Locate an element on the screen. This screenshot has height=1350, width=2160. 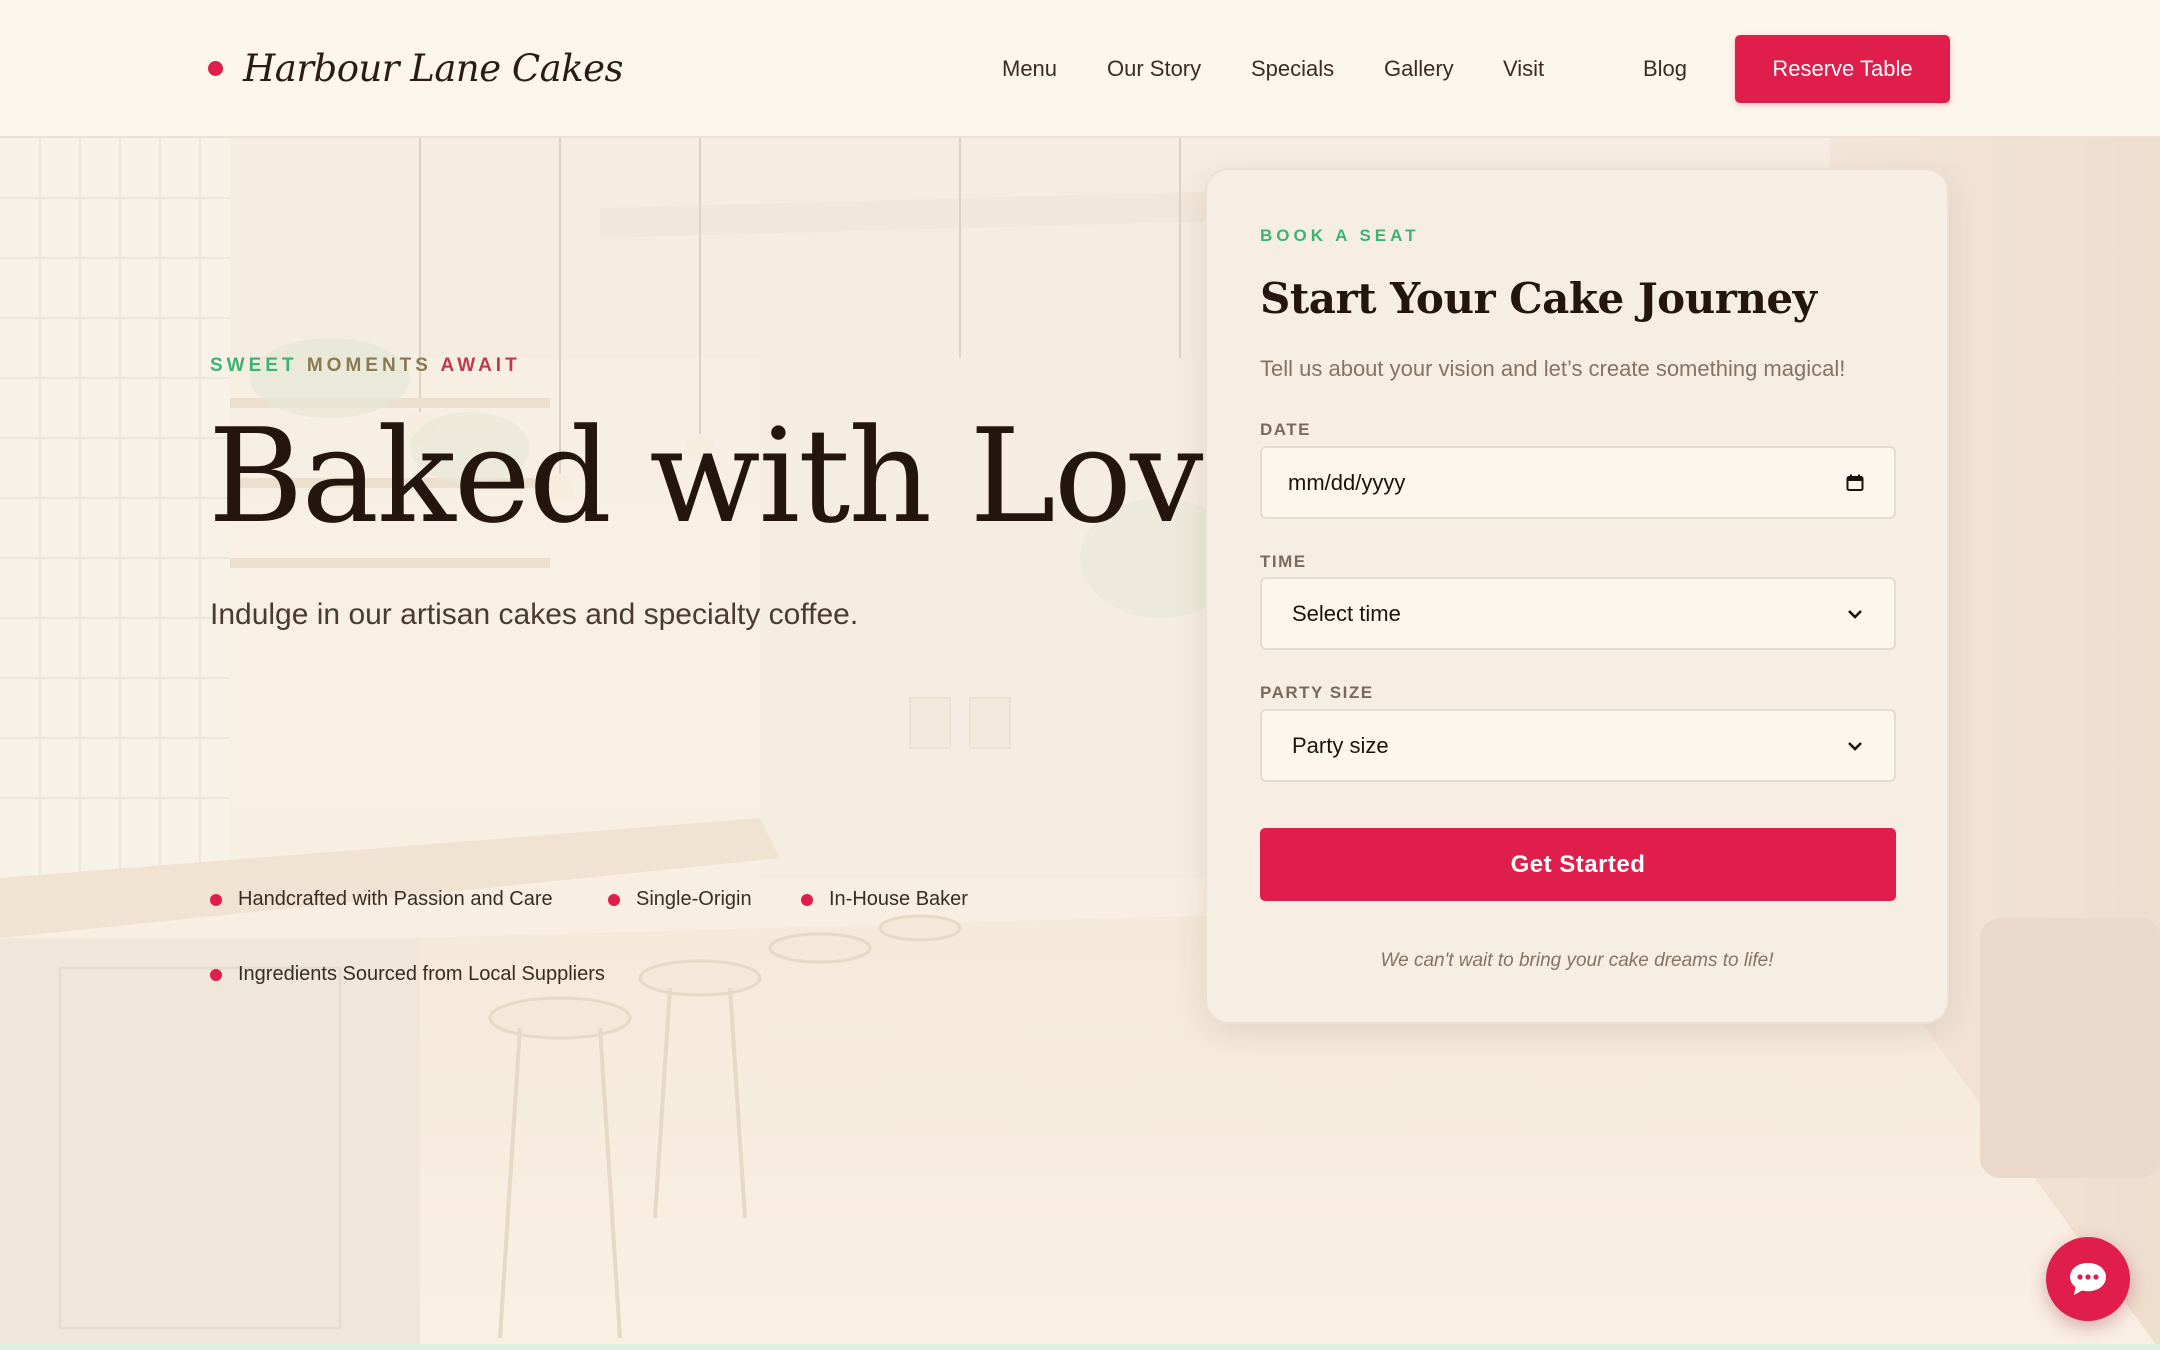
hero-eyebrow: SWEET MOMENTS AWAIT is located at coordinates (365, 366).